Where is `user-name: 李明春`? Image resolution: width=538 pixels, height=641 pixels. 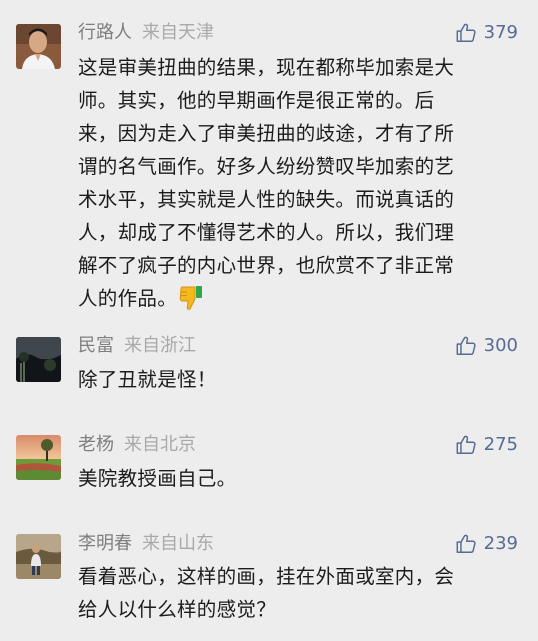 user-name: 李明春 is located at coordinates (105, 543).